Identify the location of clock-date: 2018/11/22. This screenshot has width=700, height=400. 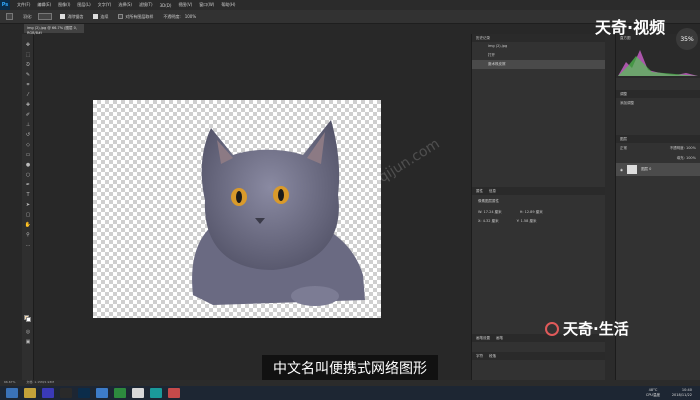
(681, 395).